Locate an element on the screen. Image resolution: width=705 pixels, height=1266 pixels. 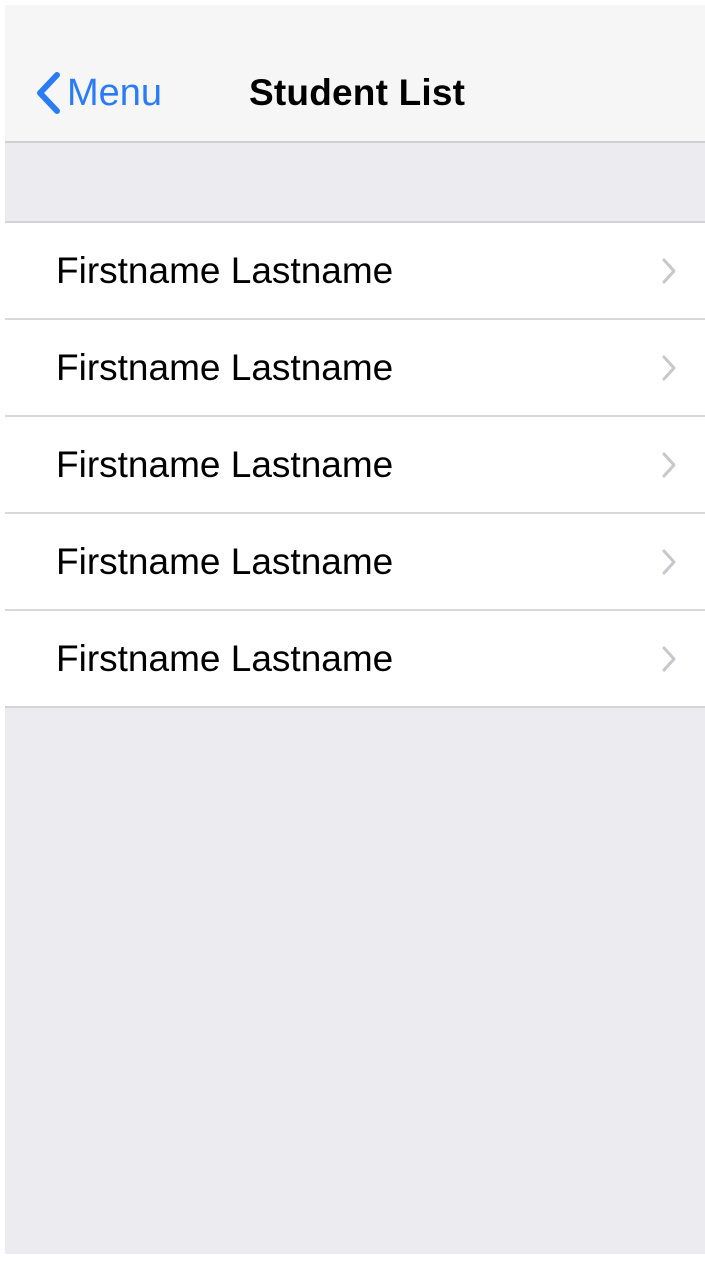
chevron-left-icon is located at coordinates (48, 93).